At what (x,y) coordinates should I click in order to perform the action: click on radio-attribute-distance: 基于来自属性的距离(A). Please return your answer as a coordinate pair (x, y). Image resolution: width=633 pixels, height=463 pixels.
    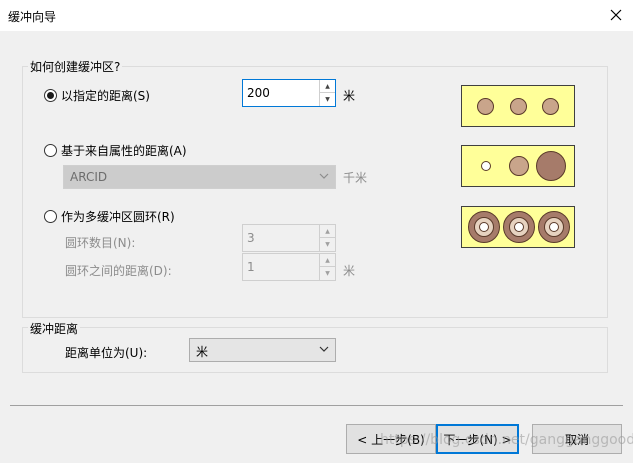
    Looking at the image, I should click on (115, 150).